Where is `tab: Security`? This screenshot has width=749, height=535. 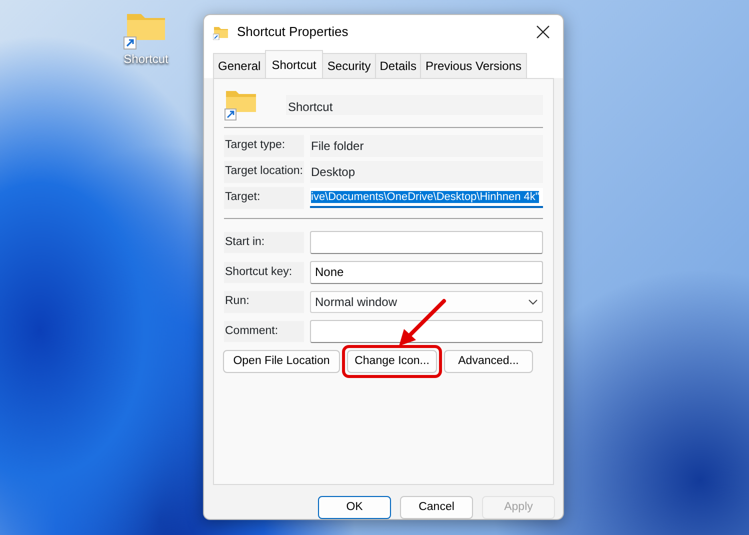 tab: Security is located at coordinates (349, 65).